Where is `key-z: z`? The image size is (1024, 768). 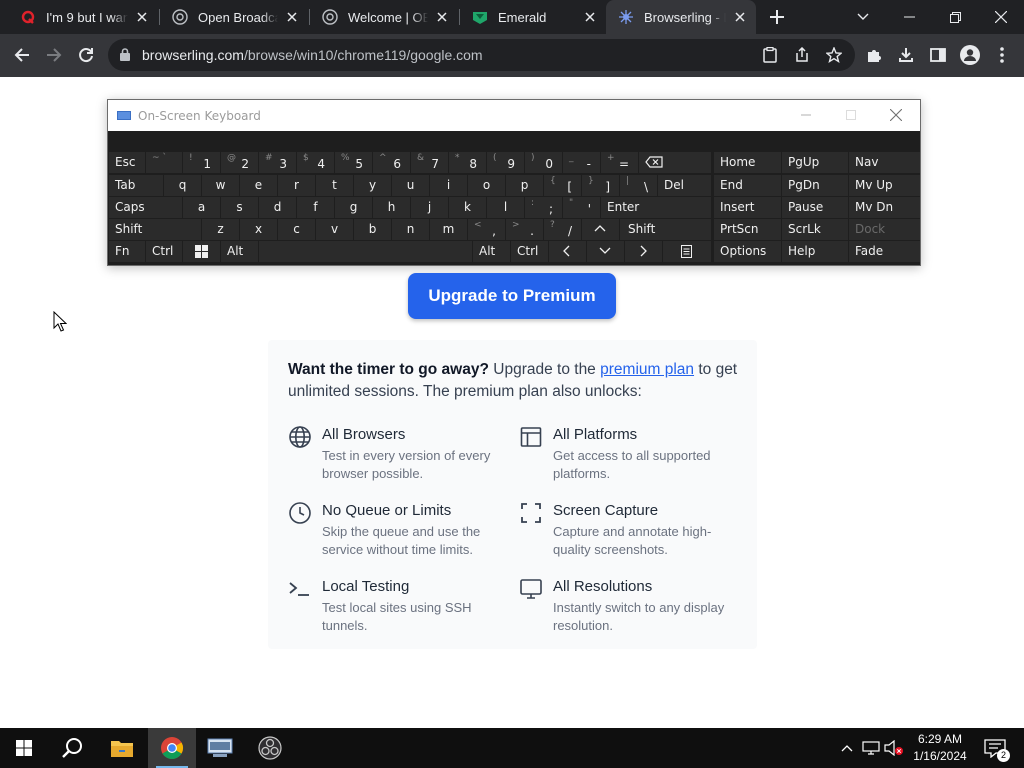
key-z: z is located at coordinates (220, 229).